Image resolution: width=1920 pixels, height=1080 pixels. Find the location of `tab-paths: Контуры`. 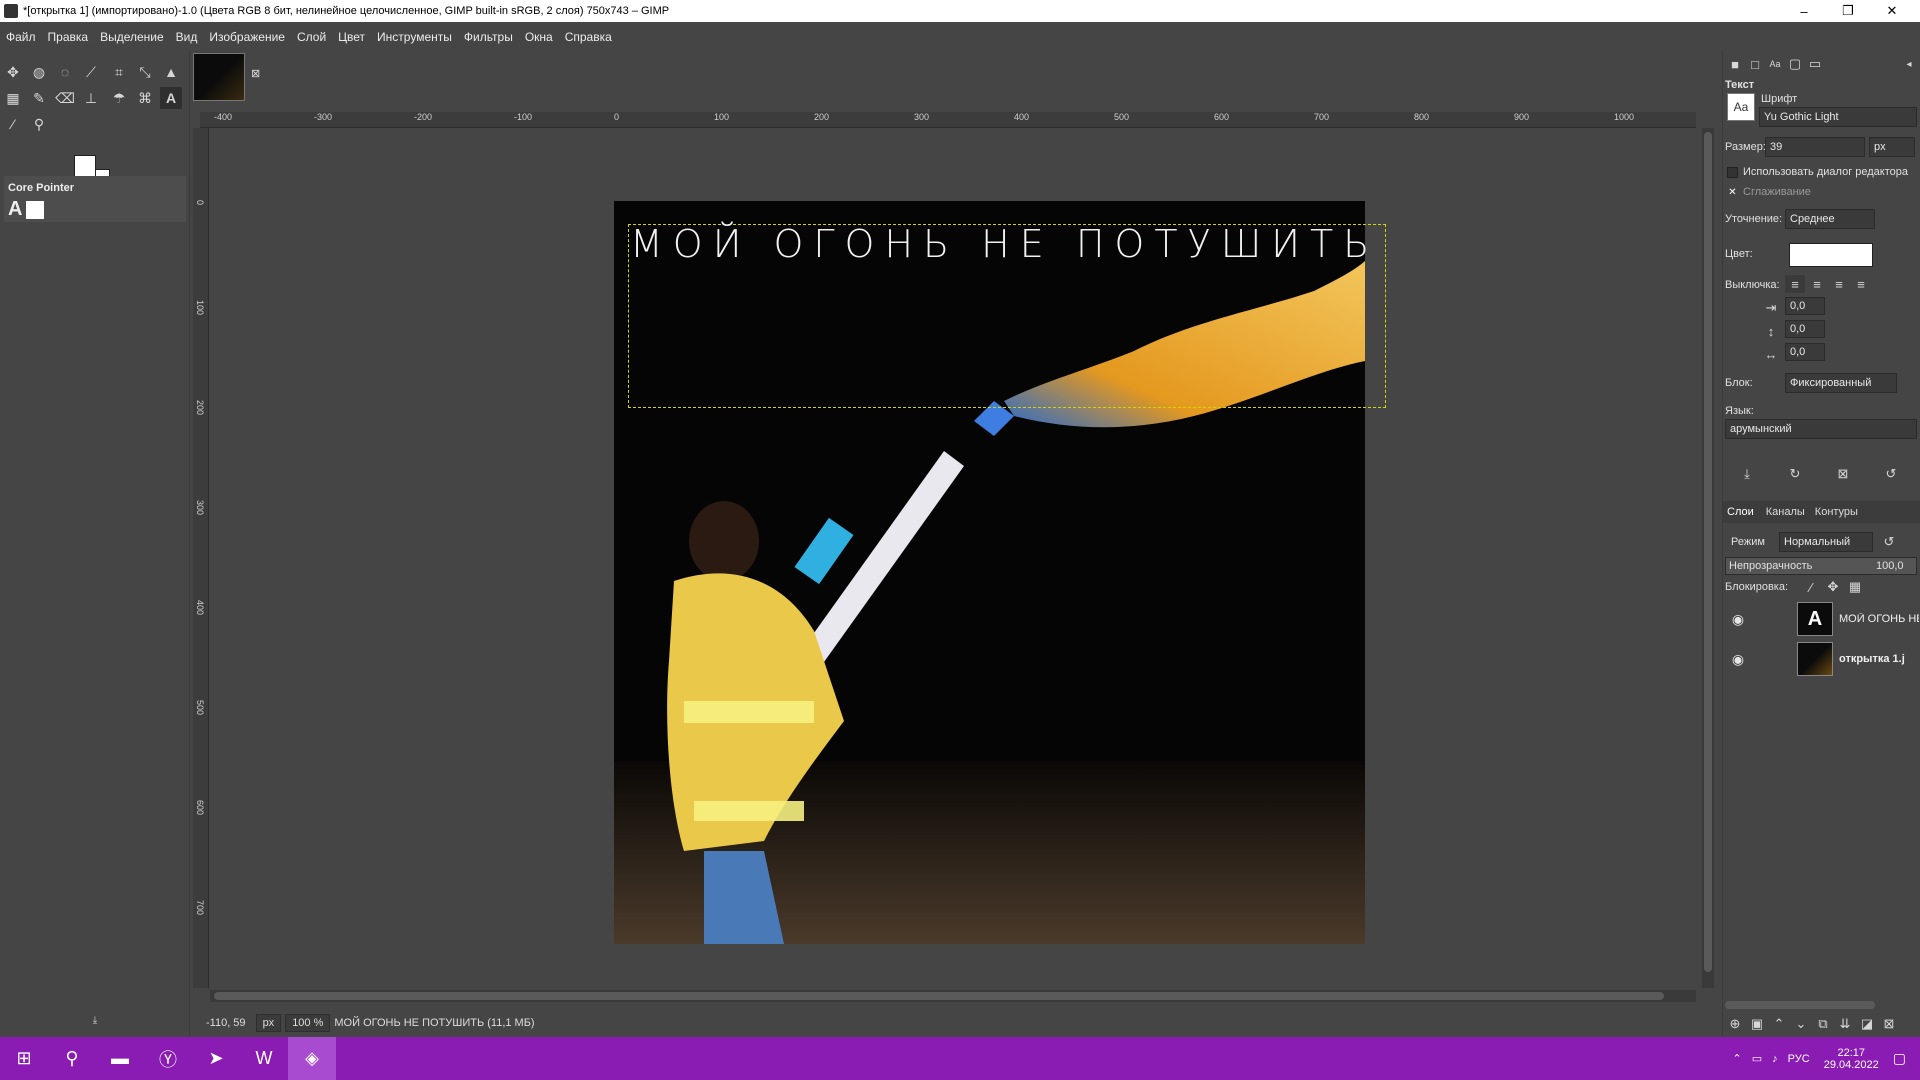

tab-paths: Контуры is located at coordinates (1836, 512).